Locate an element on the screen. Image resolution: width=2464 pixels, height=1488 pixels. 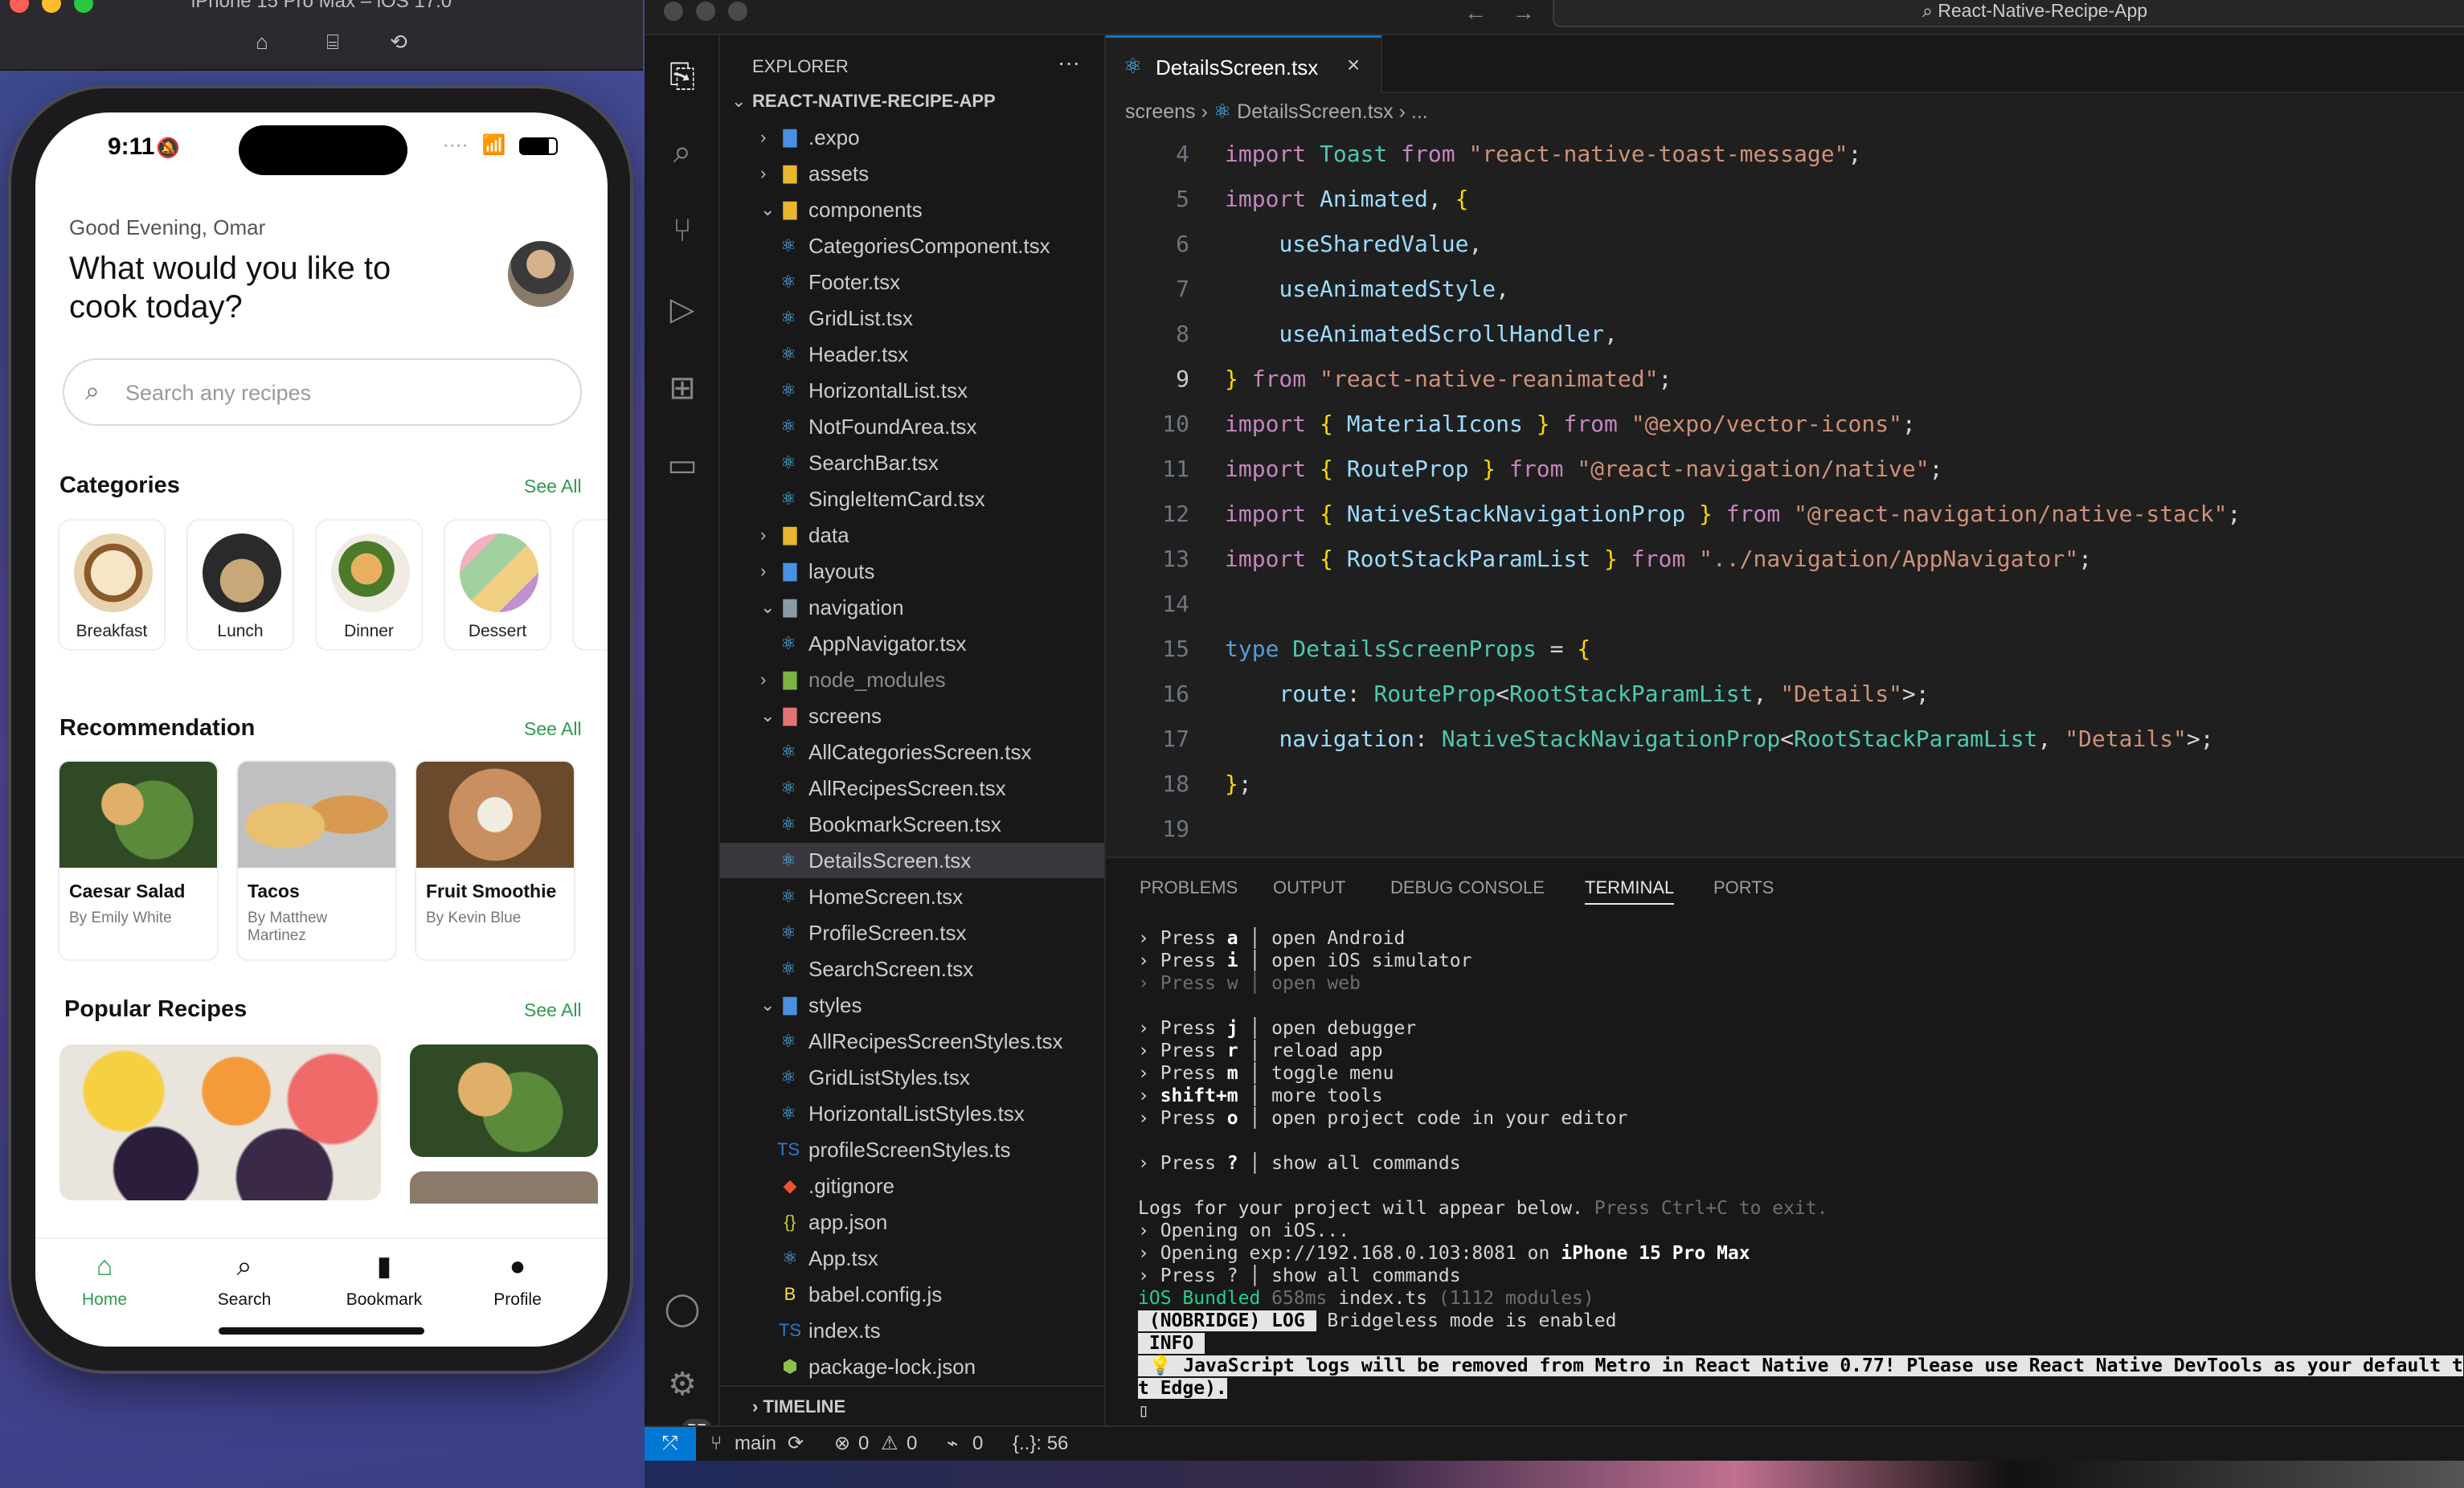
command-center: ⌕ React-Native-Recipe-App is located at coordinates (2009, 13).